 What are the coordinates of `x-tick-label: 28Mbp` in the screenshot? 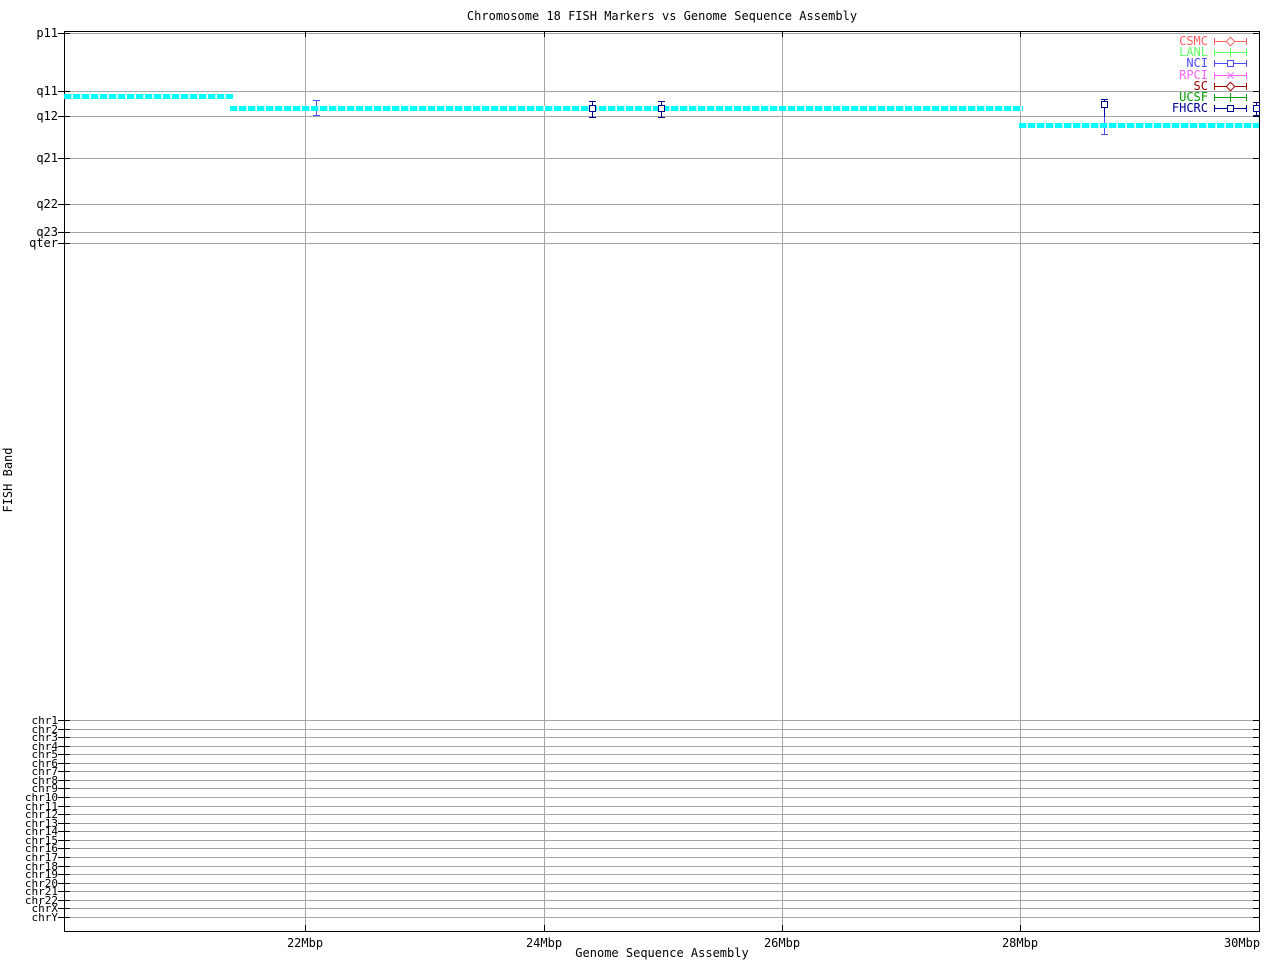 It's located at (1020, 943).